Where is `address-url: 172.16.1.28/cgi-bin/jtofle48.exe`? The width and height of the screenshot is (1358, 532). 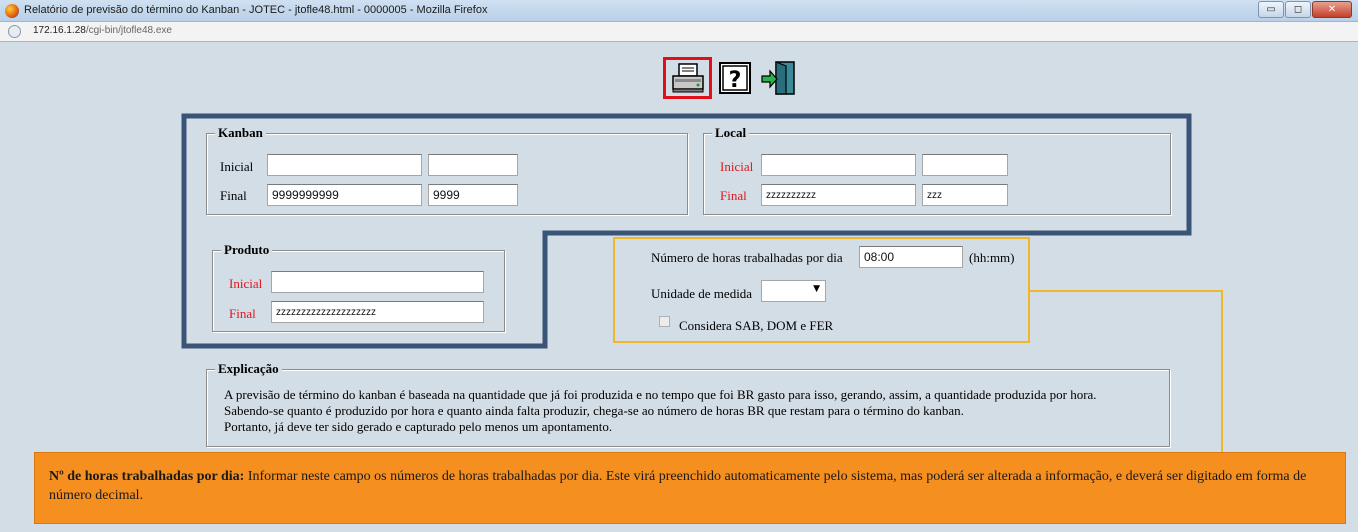 address-url: 172.16.1.28/cgi-bin/jtofle48.exe is located at coordinates (102, 30).